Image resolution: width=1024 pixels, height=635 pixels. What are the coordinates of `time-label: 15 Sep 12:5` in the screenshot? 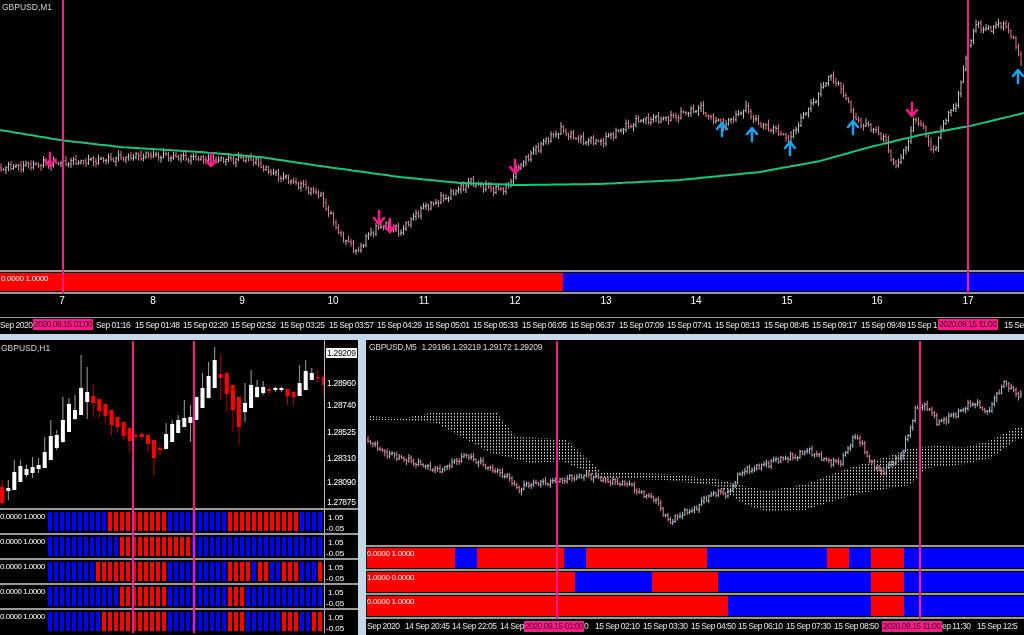 It's located at (997, 626).